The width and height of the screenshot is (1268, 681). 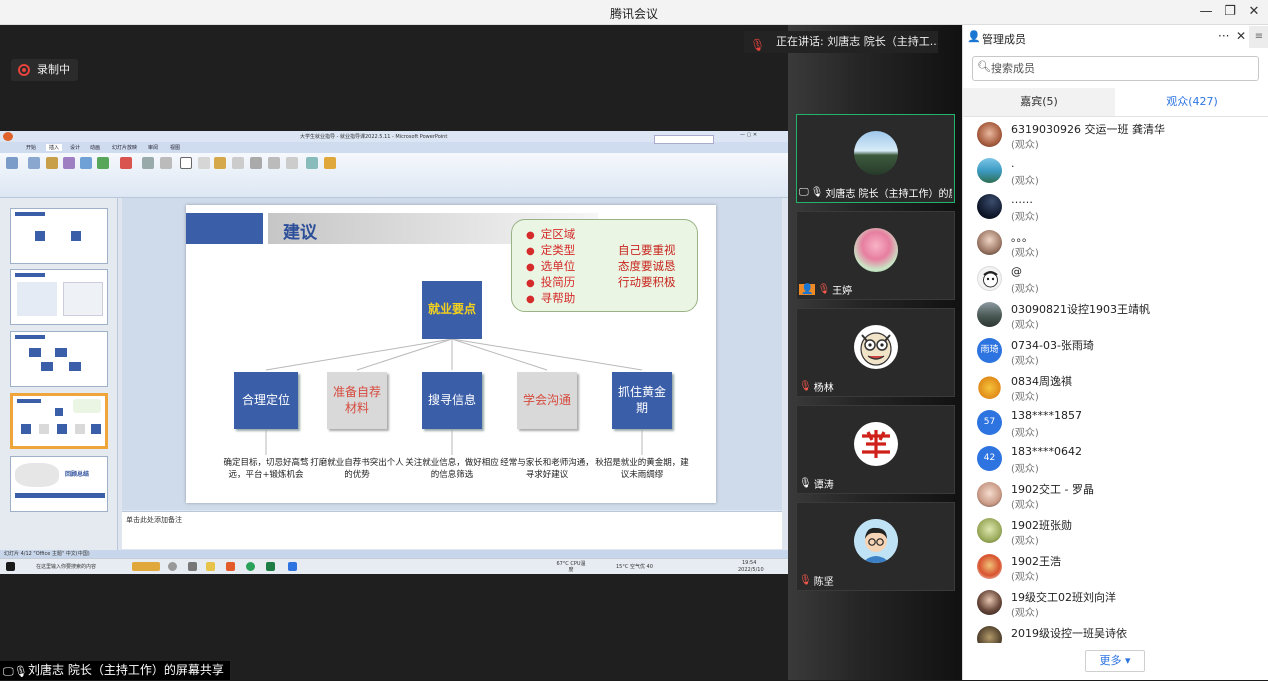 What do you see at coordinates (1115, 661) in the screenshot?
I see `more-members-button: 更多 ▾` at bounding box center [1115, 661].